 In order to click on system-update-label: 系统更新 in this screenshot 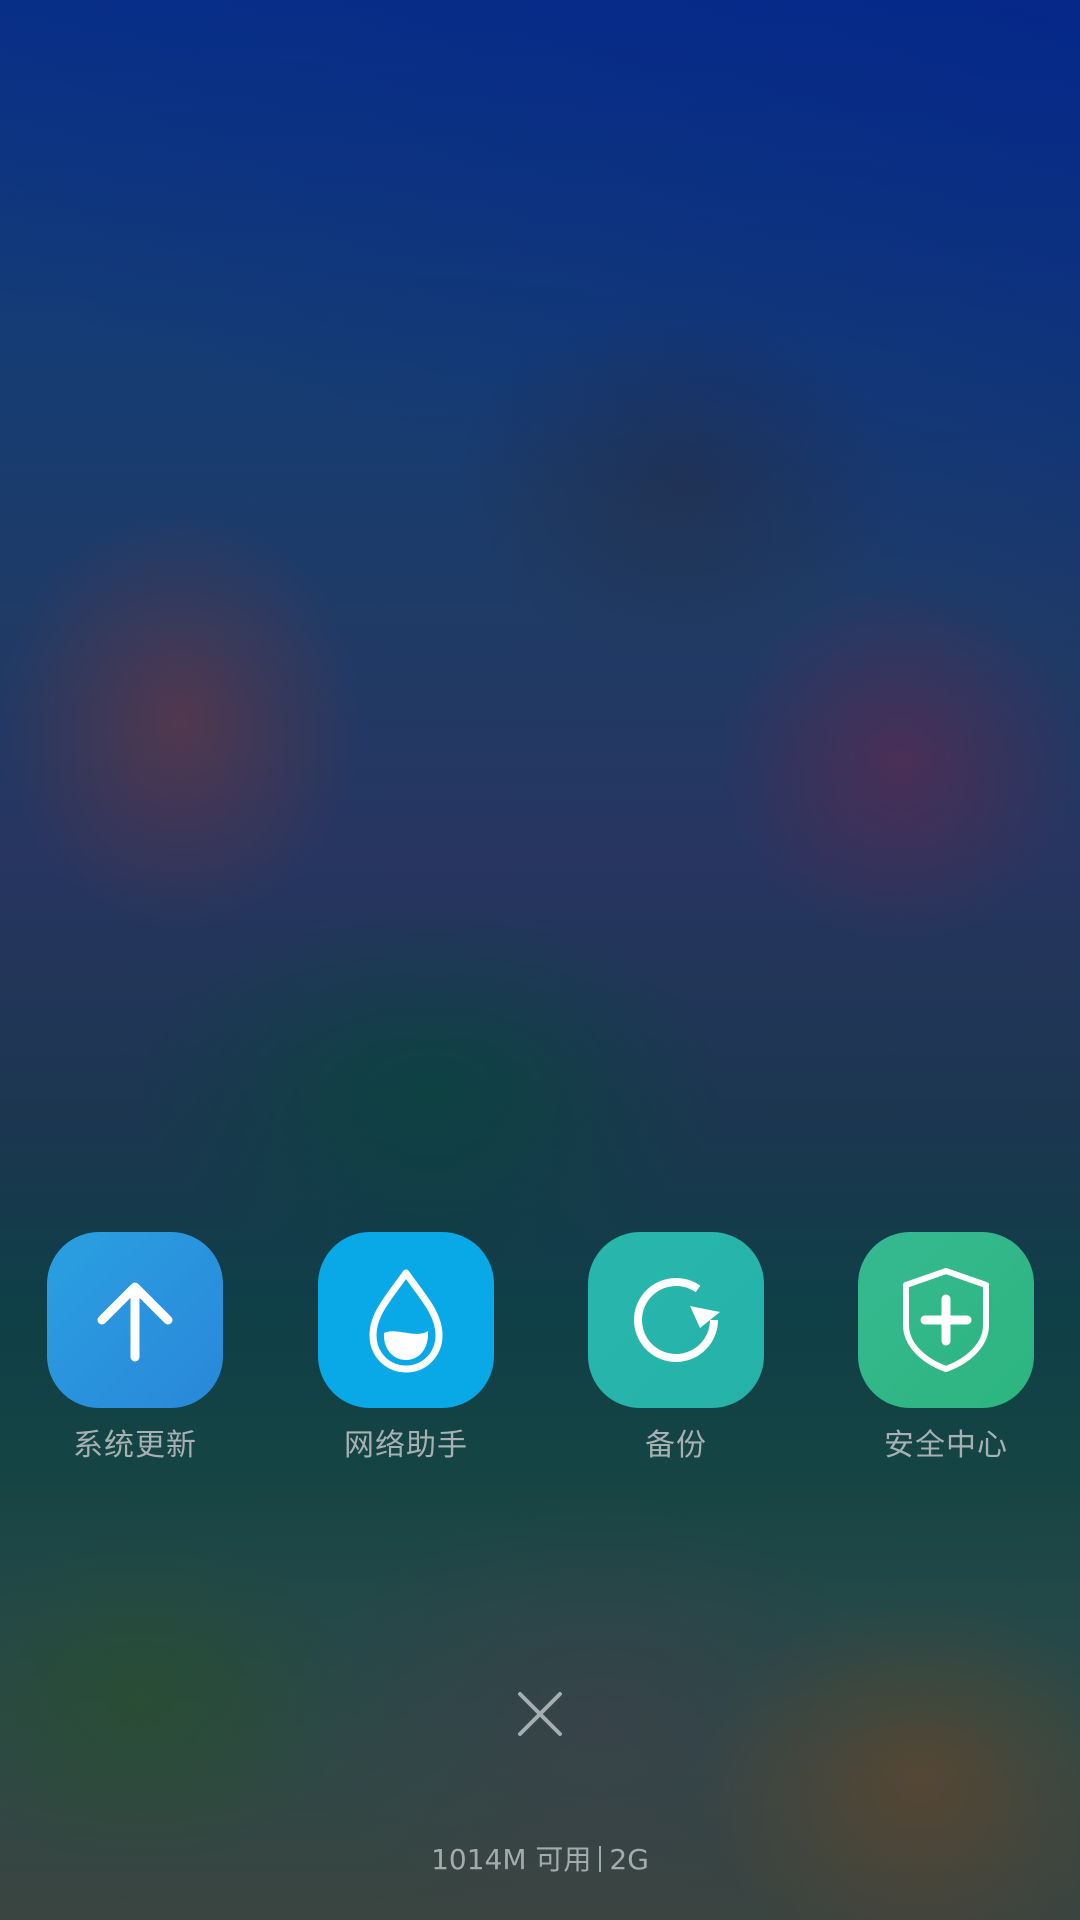, I will do `click(135, 1445)`.